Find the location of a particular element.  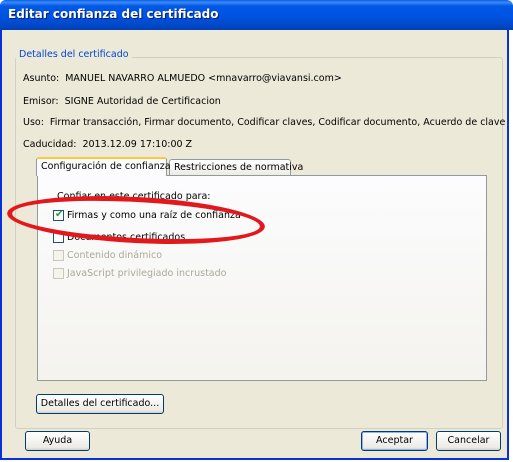

tab-trust-settings-label: Configuración de confianza is located at coordinates (106, 166).